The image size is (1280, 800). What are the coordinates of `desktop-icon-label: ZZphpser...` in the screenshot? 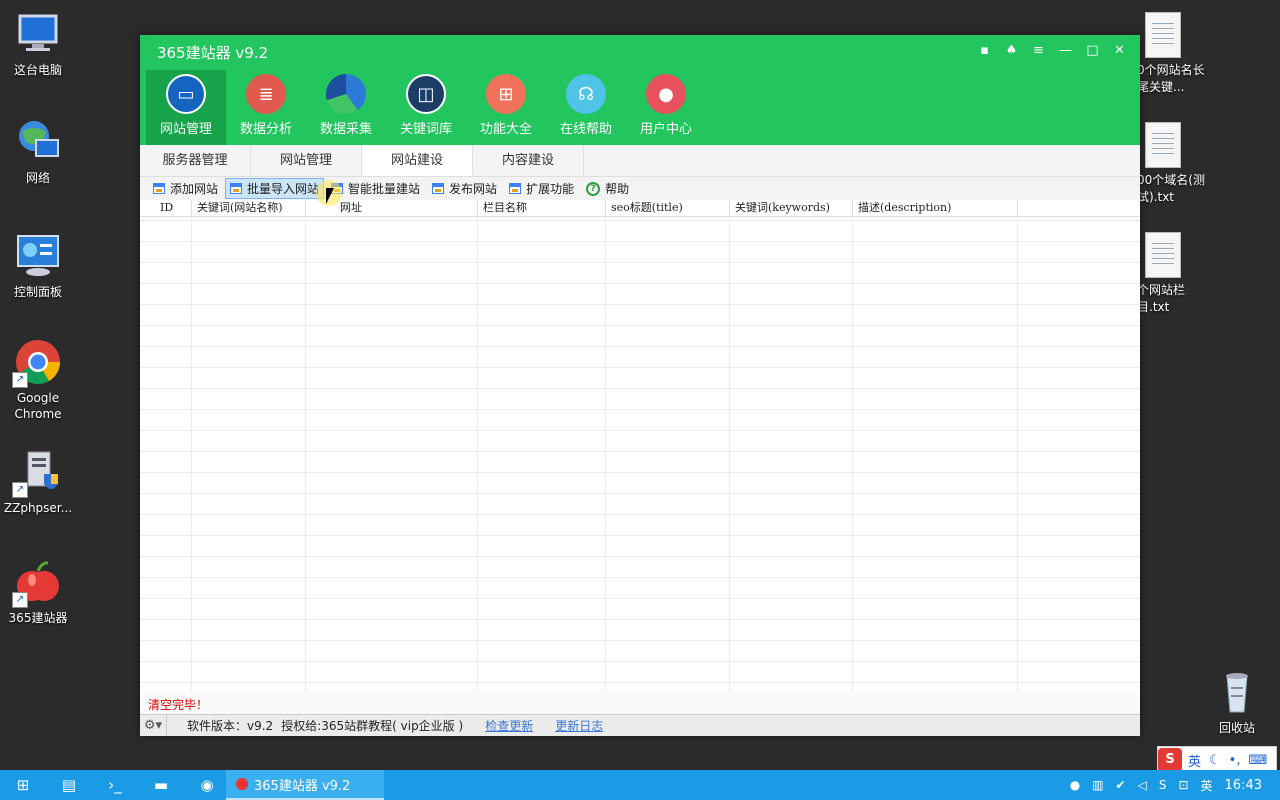 It's located at (38, 508).